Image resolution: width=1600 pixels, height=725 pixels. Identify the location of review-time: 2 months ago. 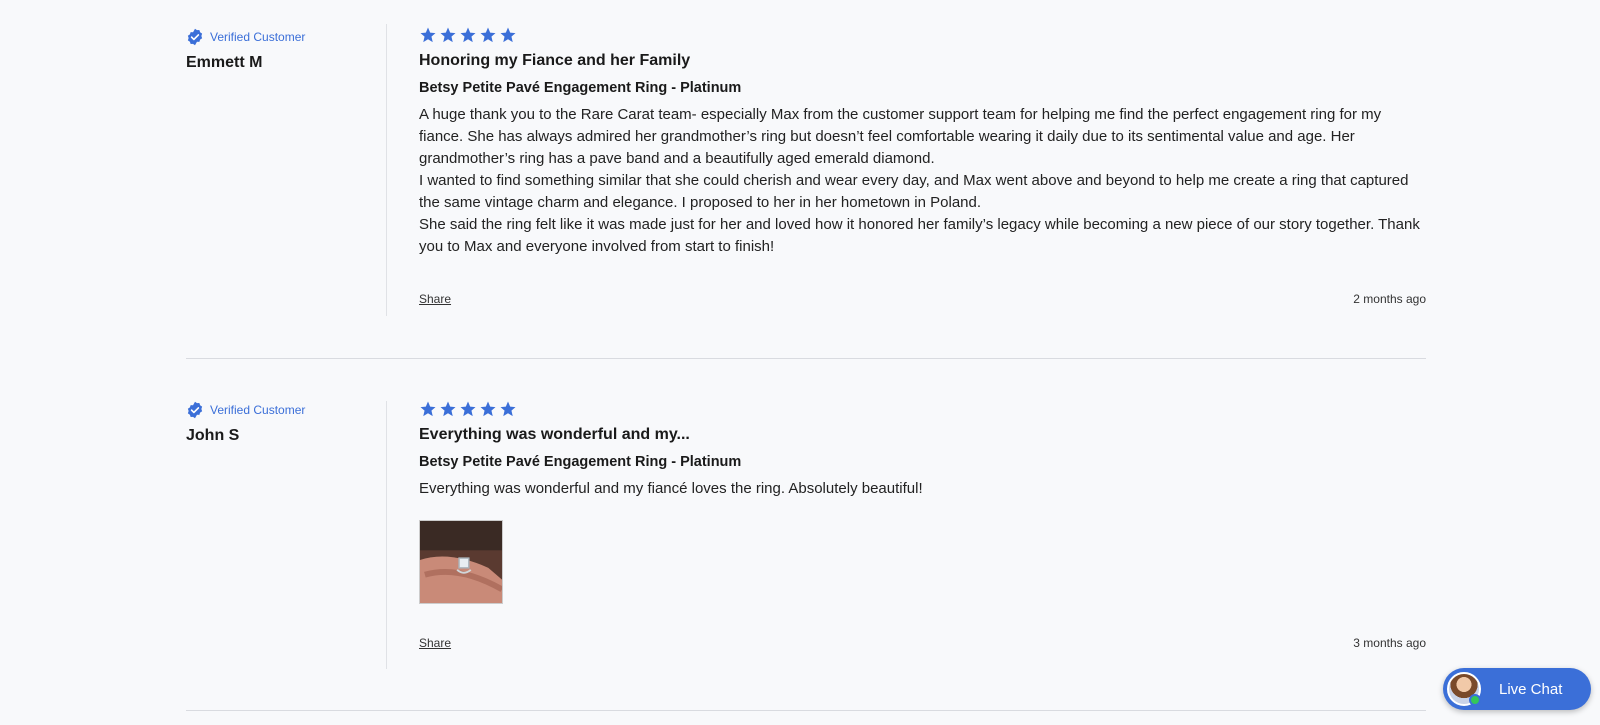
(1389, 299).